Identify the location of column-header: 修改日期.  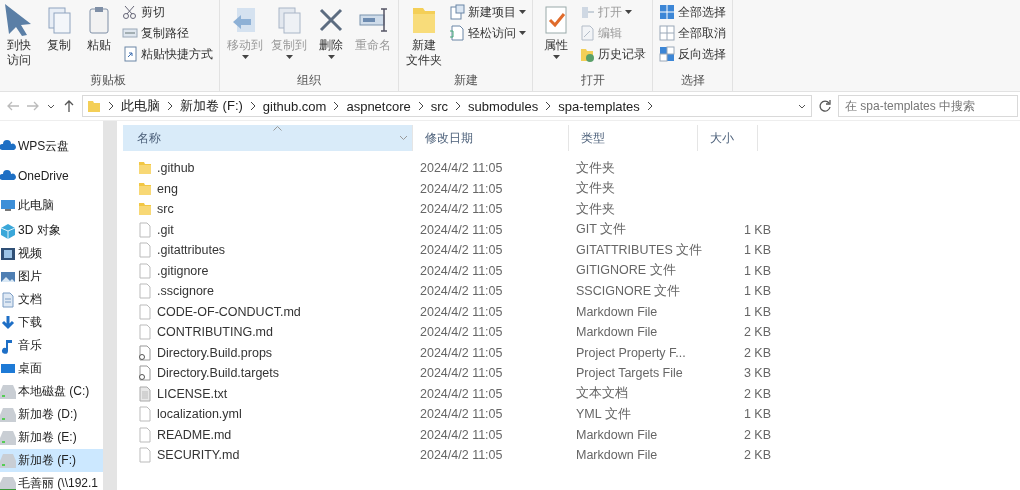
(491, 138).